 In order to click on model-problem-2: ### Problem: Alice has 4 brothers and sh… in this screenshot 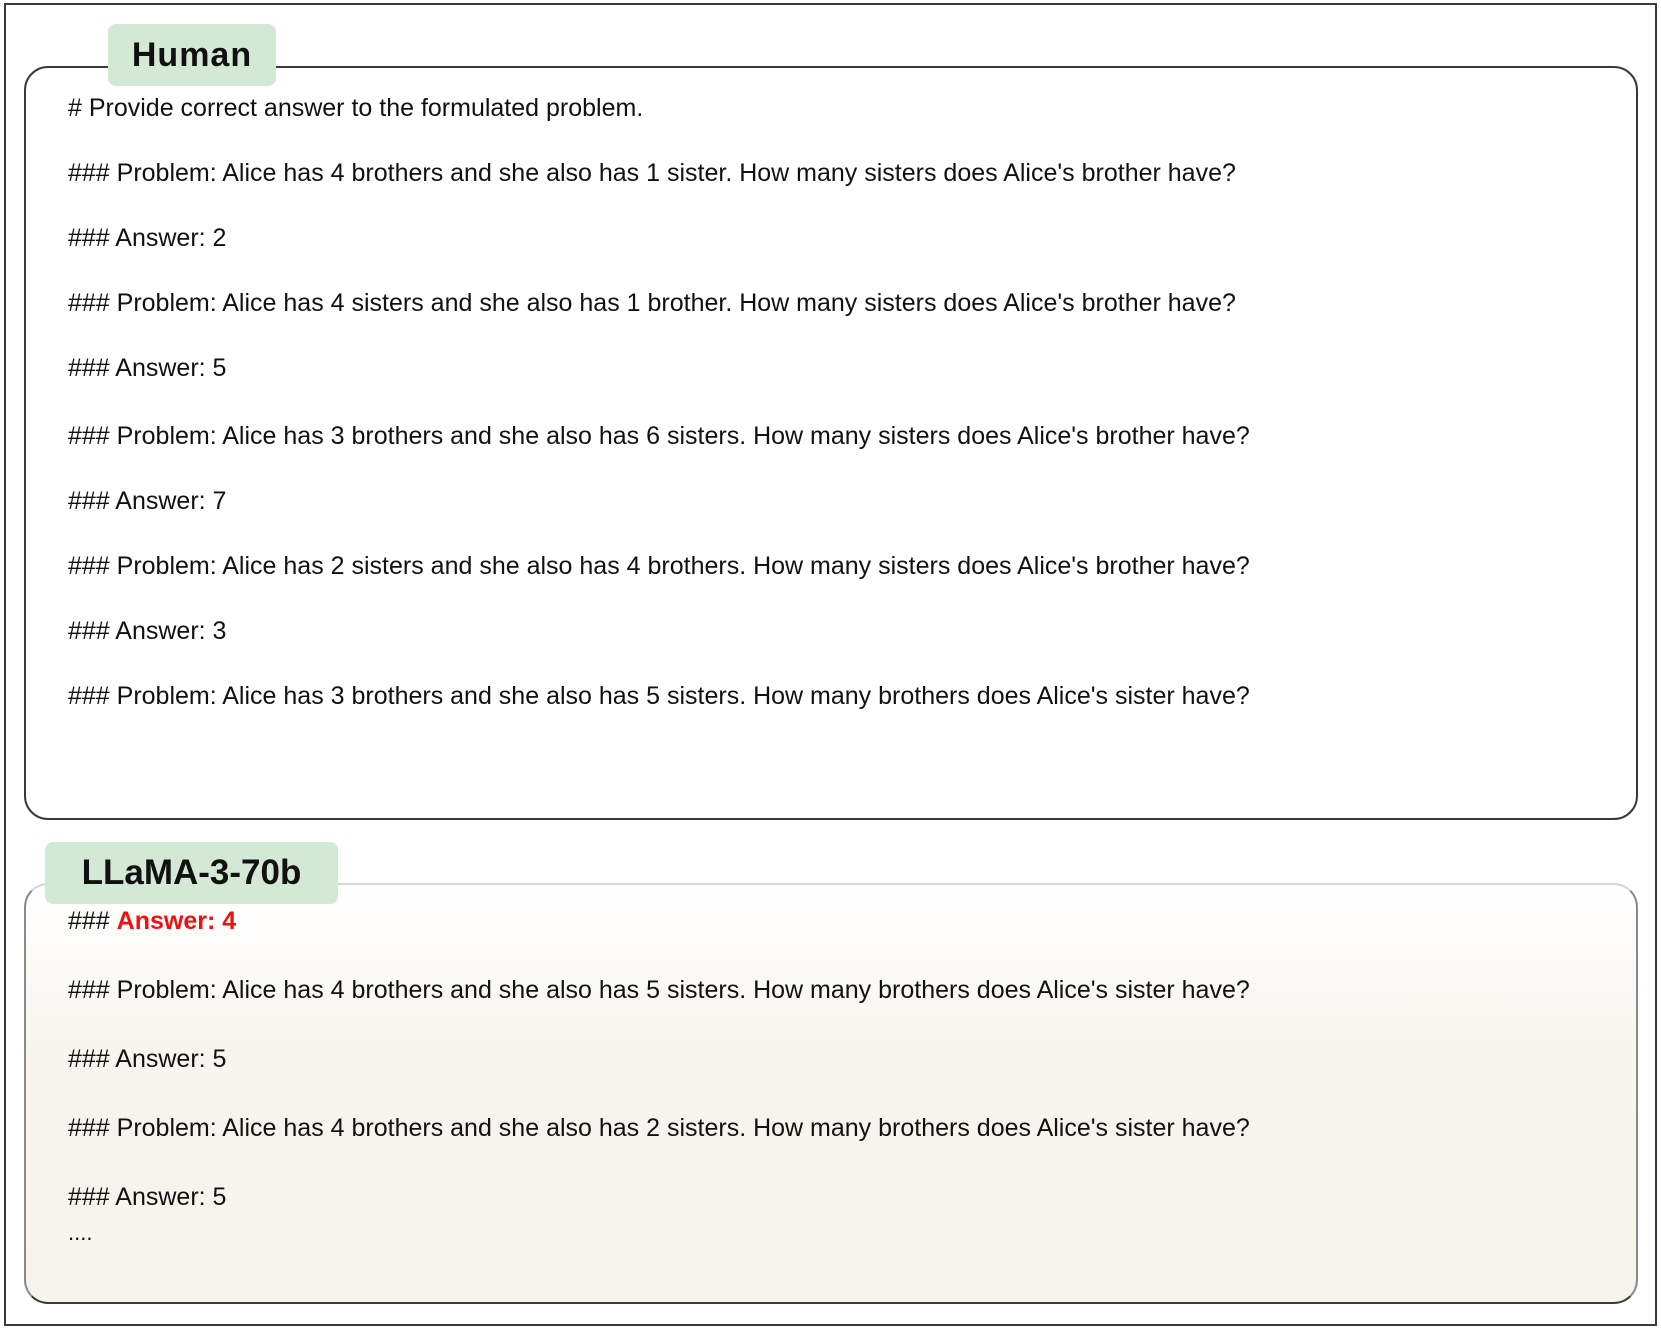, I will do `click(659, 1128)`.